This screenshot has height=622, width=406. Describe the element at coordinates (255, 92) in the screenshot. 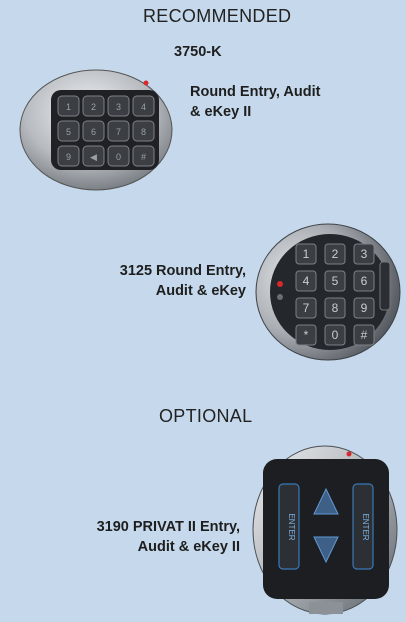

I see `product-3750k-desc-line1: Round Entry, Audit` at that location.